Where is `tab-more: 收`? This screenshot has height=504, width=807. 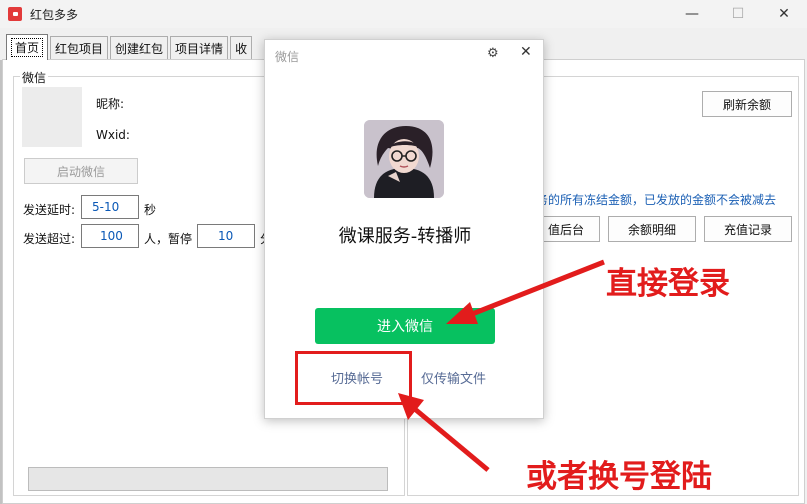 tab-more: 收 is located at coordinates (241, 48).